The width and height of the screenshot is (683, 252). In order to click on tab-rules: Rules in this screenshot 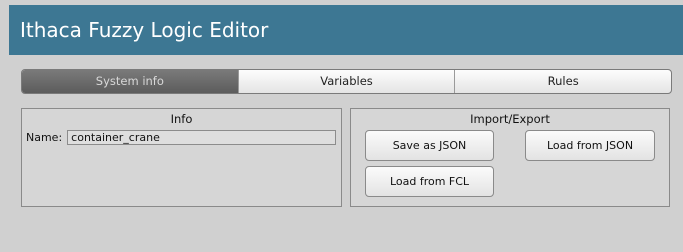, I will do `click(562, 81)`.